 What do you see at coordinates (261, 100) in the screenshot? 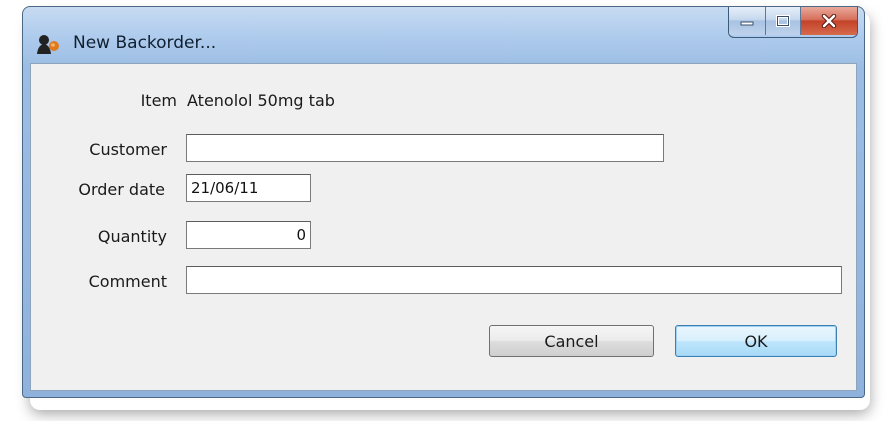
I see `item-value: Atenolol 50mg tab` at bounding box center [261, 100].